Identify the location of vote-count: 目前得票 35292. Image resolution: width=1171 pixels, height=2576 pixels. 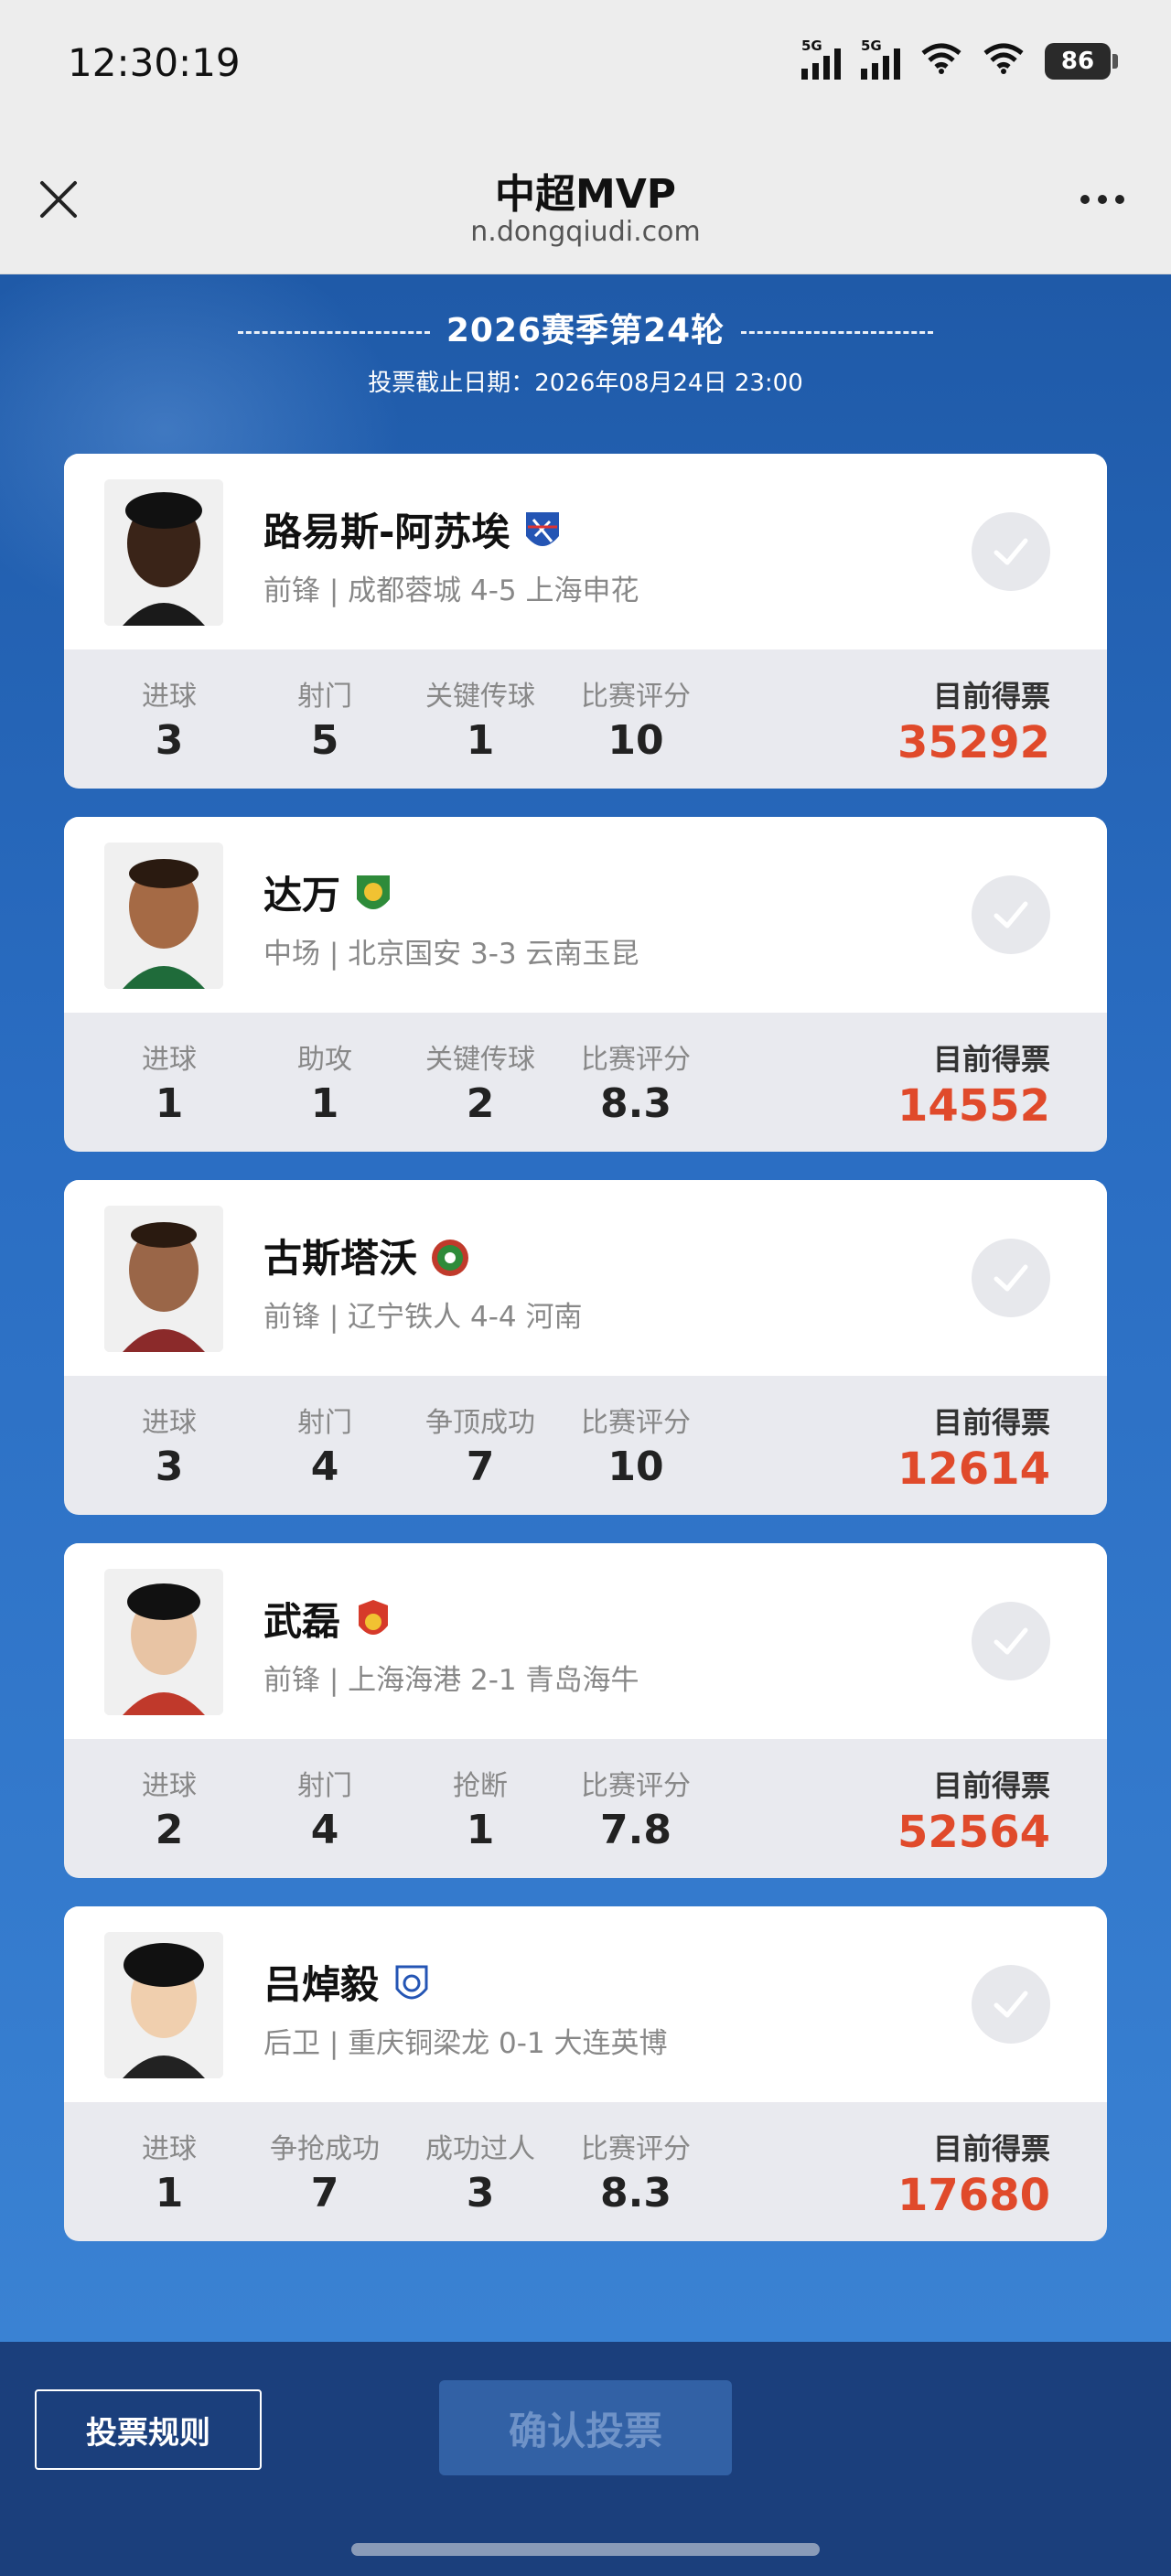
(973, 724).